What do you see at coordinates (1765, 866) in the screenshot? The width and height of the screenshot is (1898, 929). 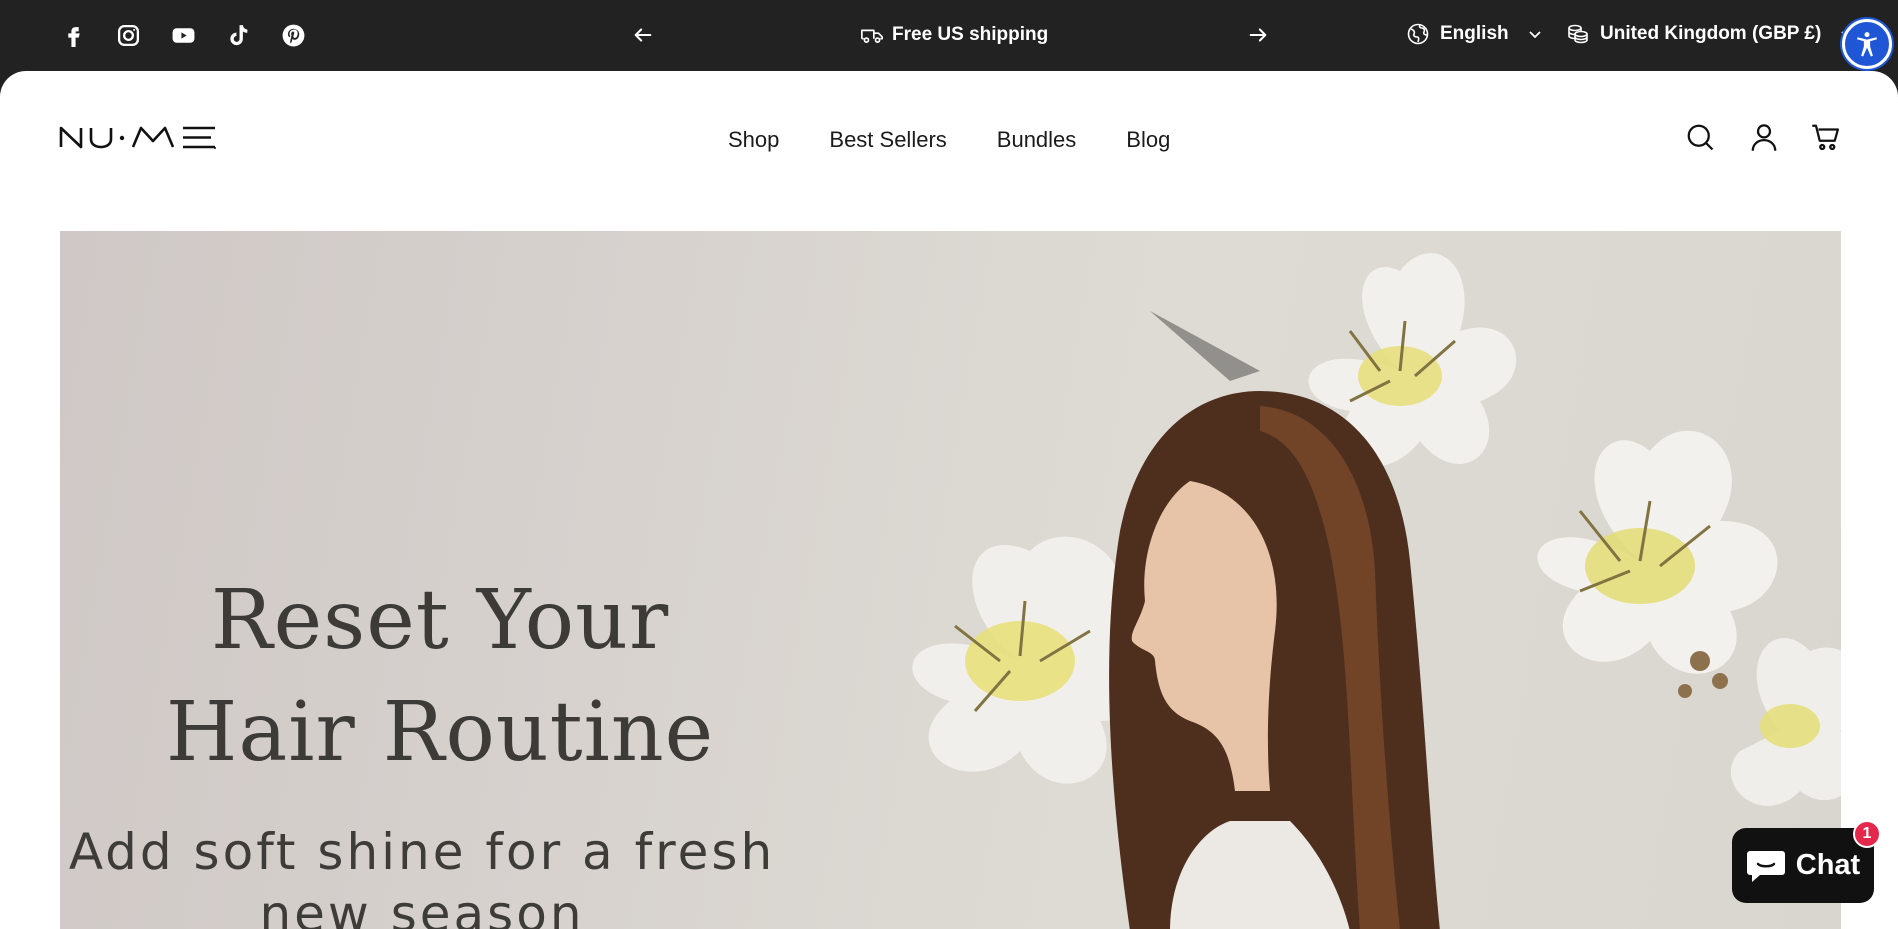 I see `chat-bubble-icon` at bounding box center [1765, 866].